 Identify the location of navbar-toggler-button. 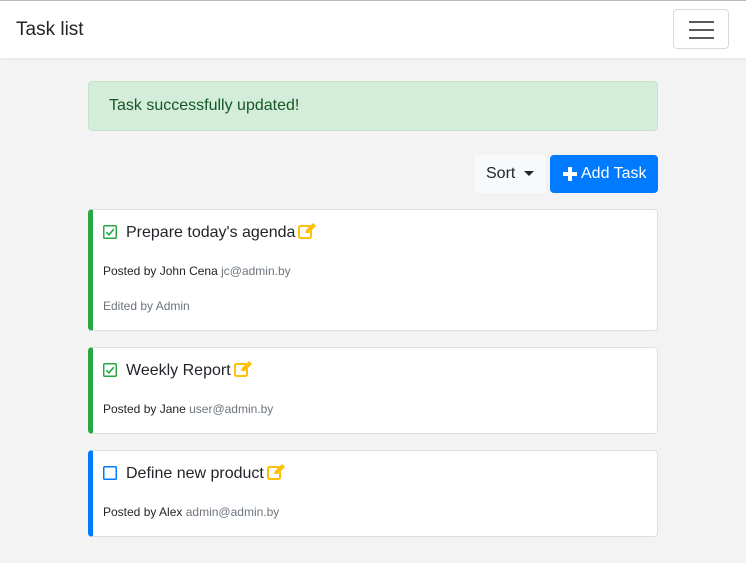
(701, 29).